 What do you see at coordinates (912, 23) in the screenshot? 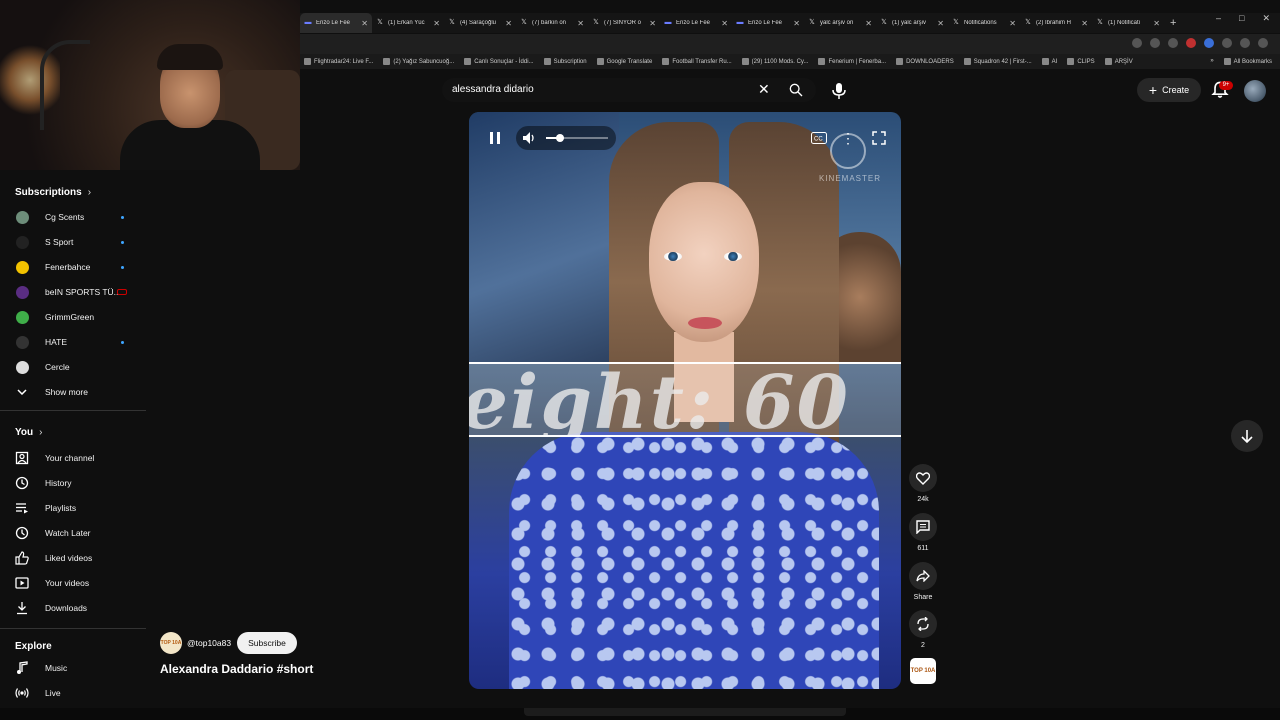
I see `browser-tab: 𝕏 (1) yalc arşiv ✕` at bounding box center [912, 23].